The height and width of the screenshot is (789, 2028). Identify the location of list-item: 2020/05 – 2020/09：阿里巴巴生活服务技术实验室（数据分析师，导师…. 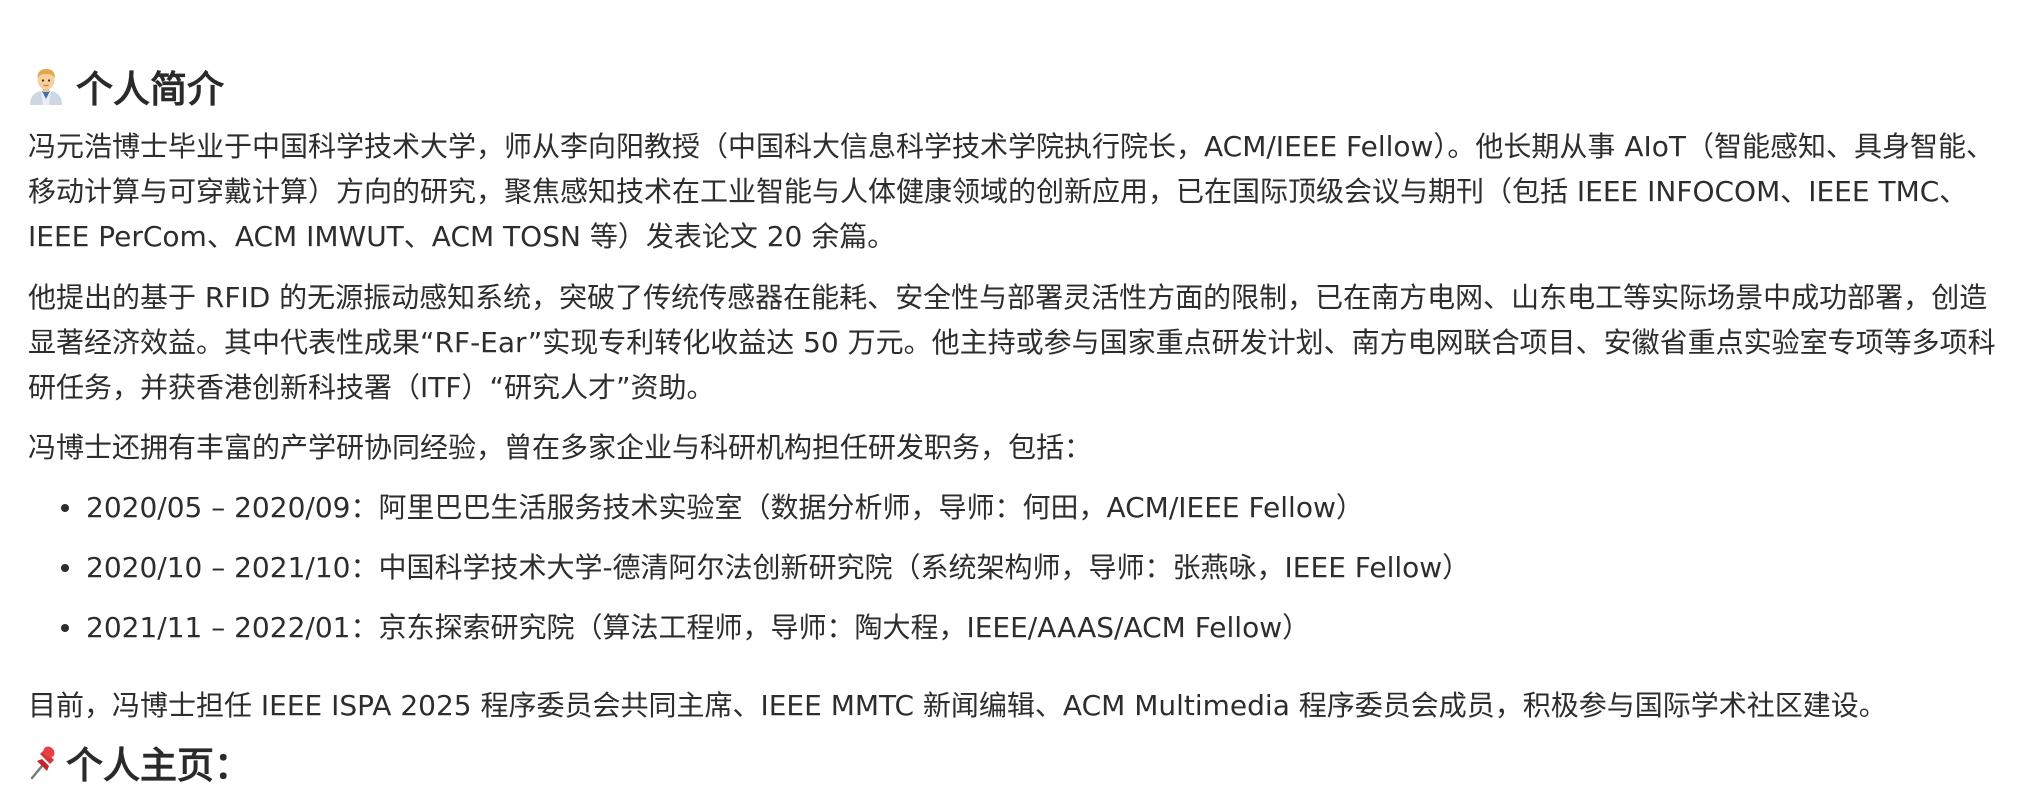
(1018, 515).